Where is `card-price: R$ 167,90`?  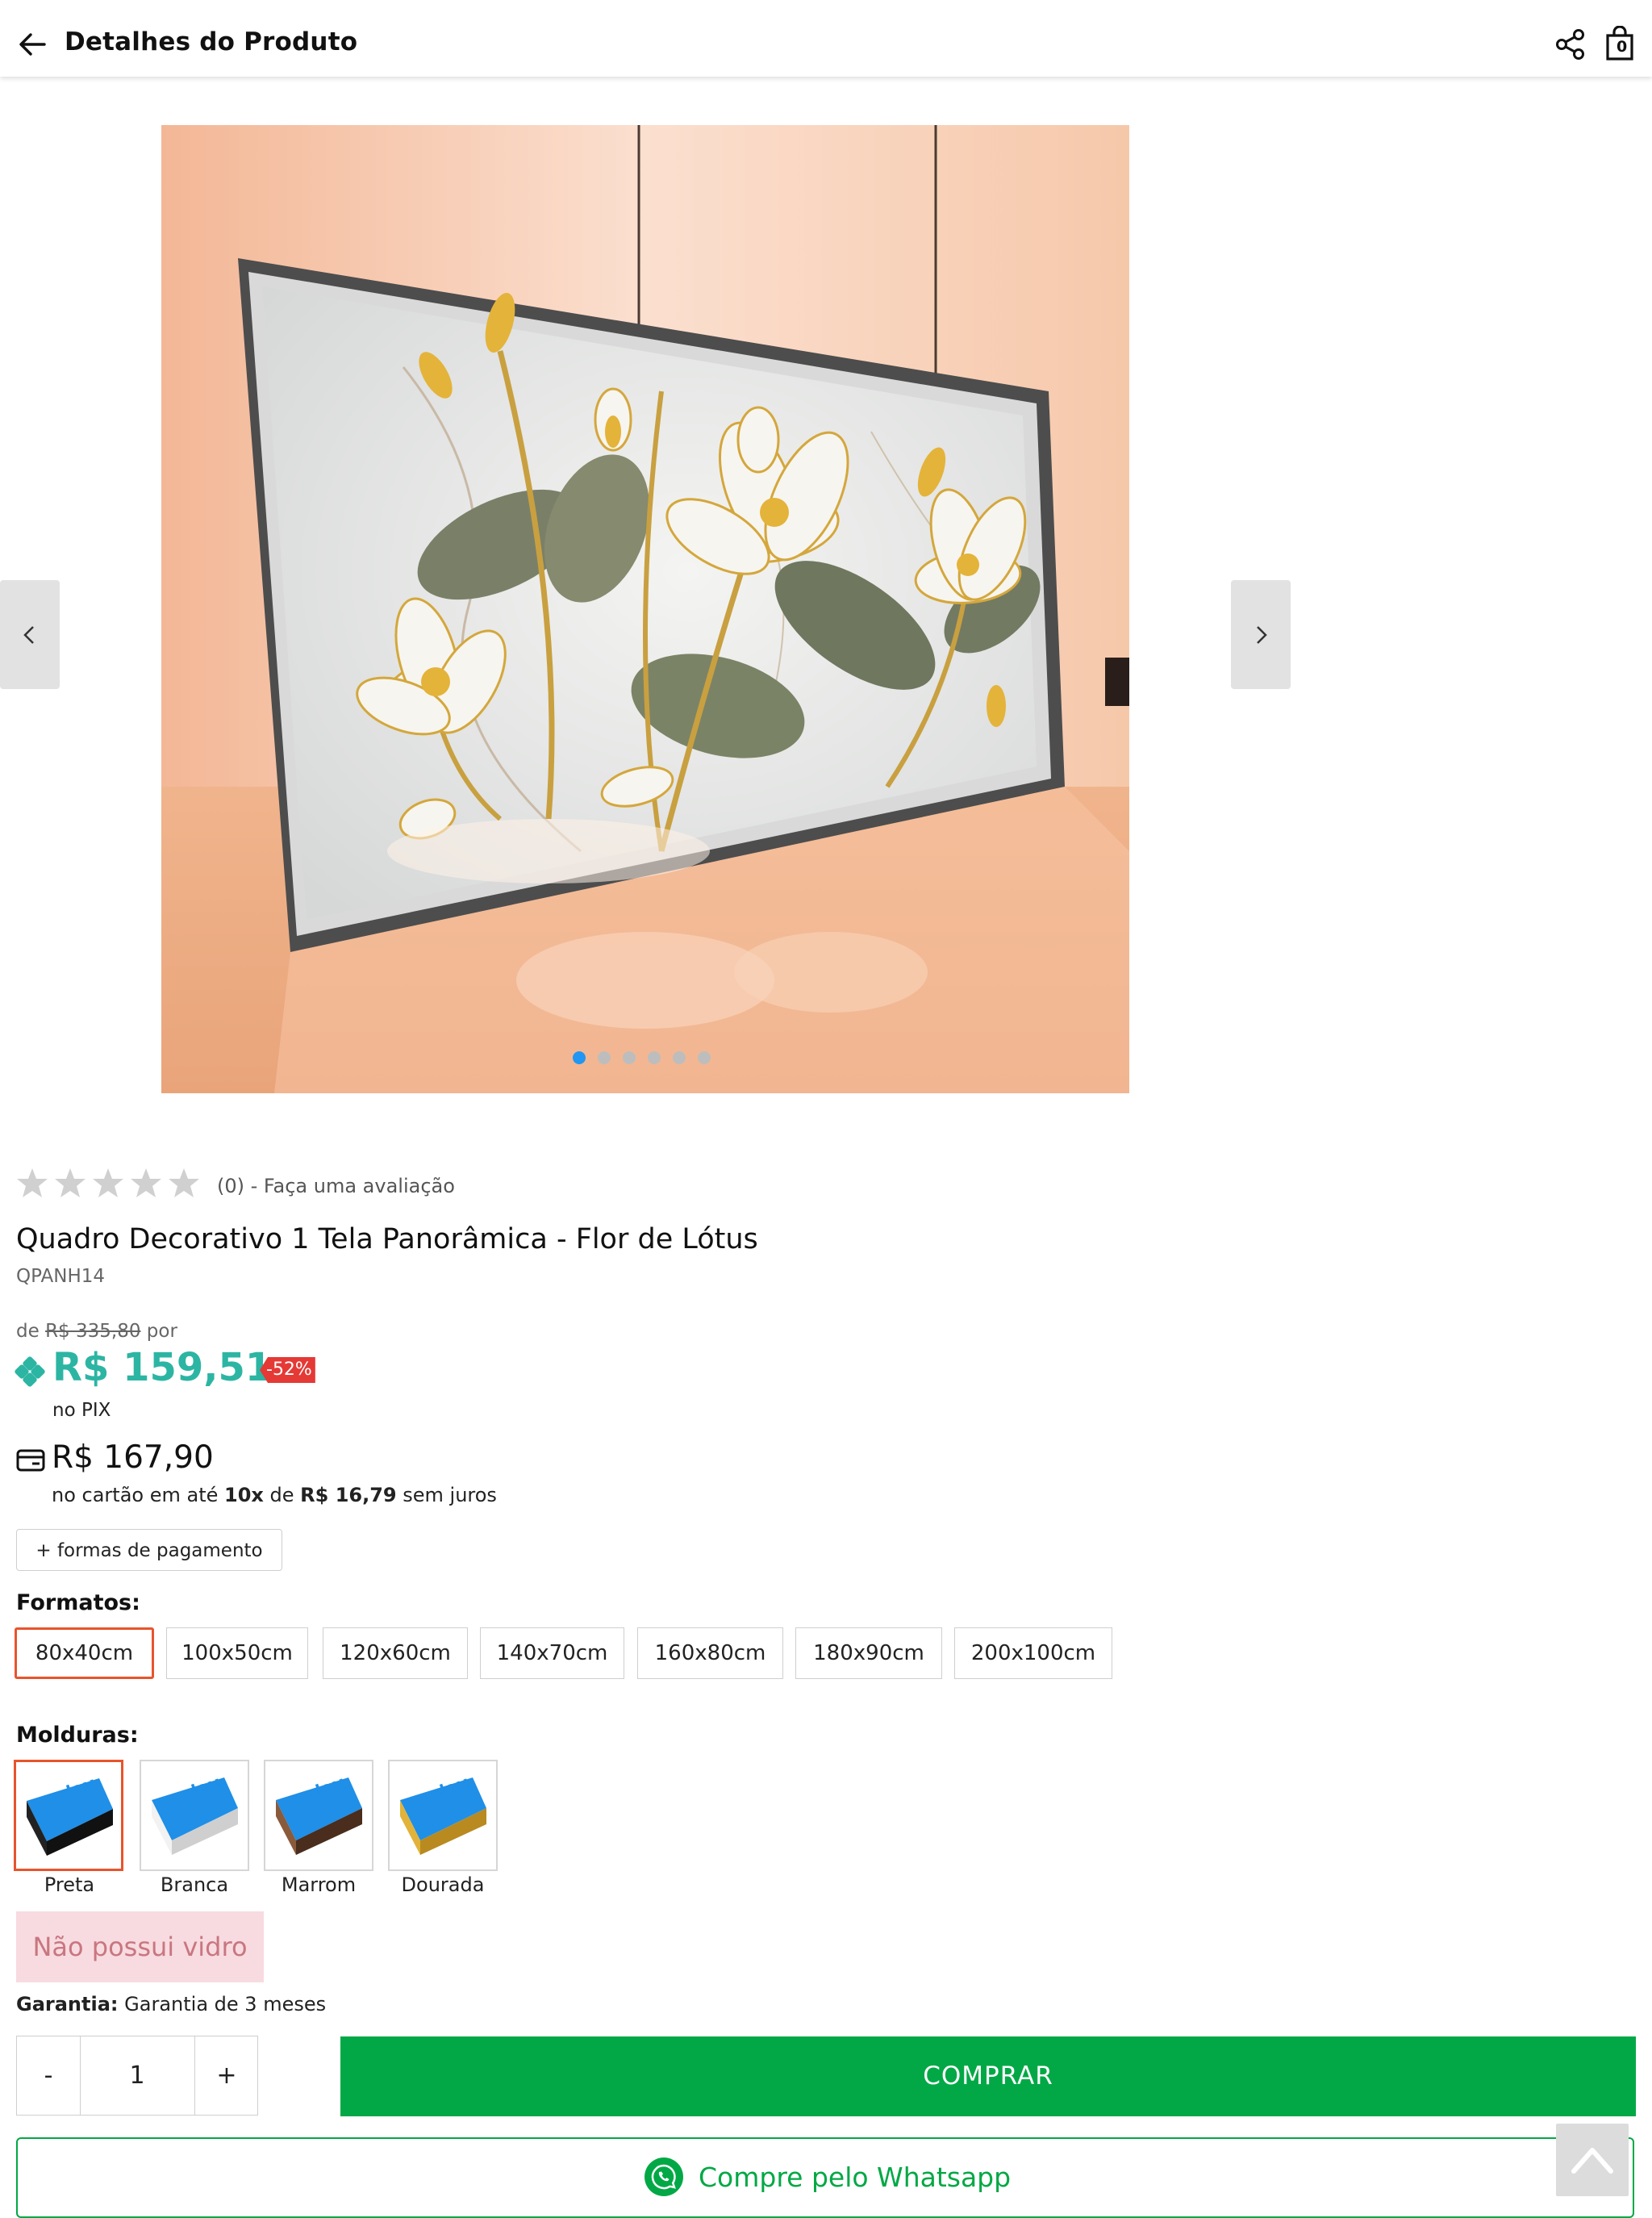 card-price: R$ 167,90 is located at coordinates (133, 1457).